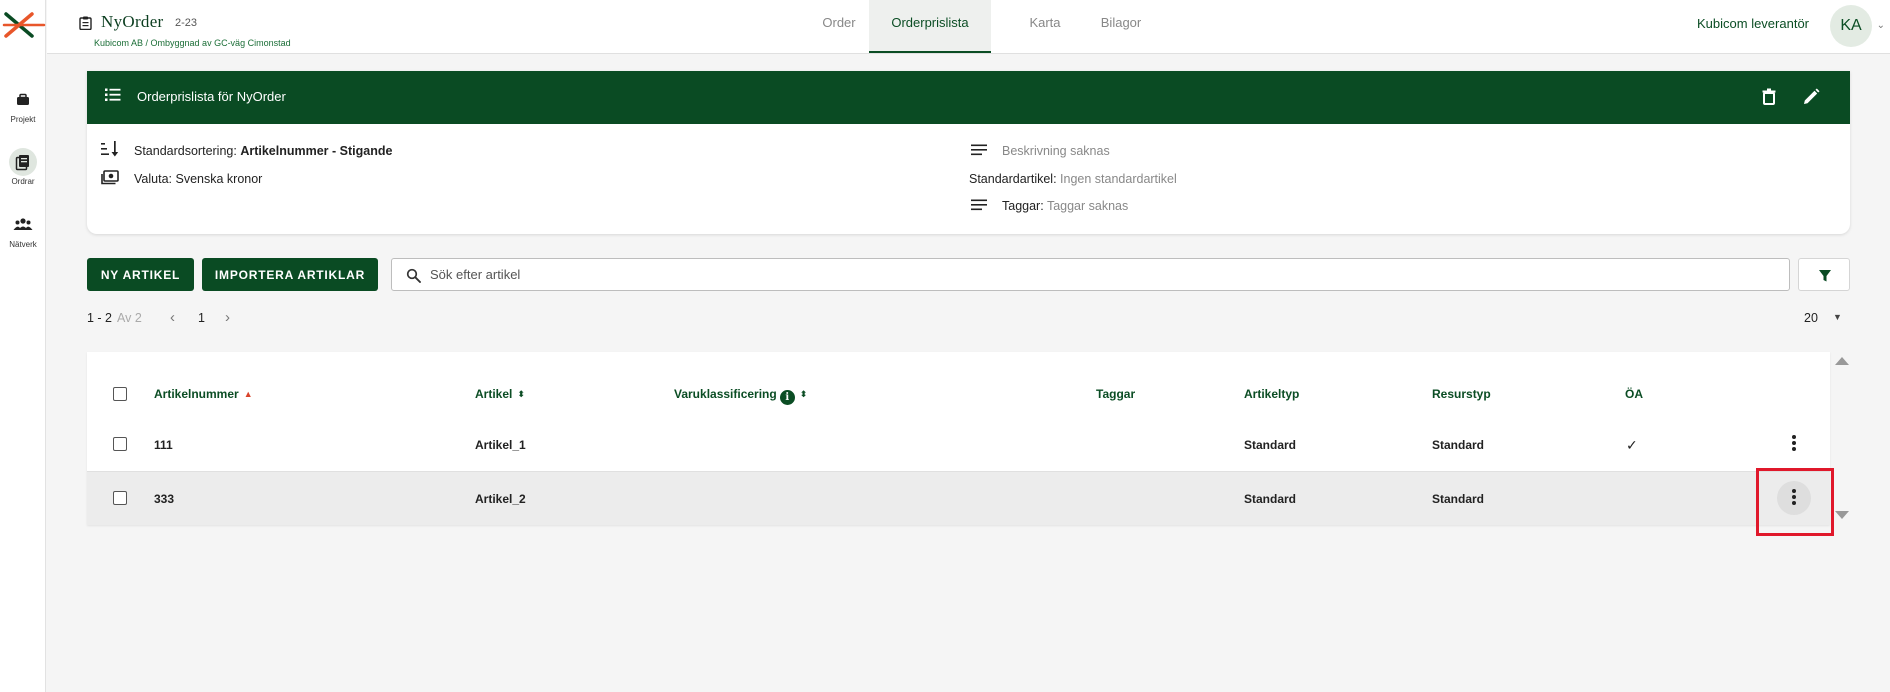  I want to click on tab-orderprislista: Orderprislista, so click(930, 26).